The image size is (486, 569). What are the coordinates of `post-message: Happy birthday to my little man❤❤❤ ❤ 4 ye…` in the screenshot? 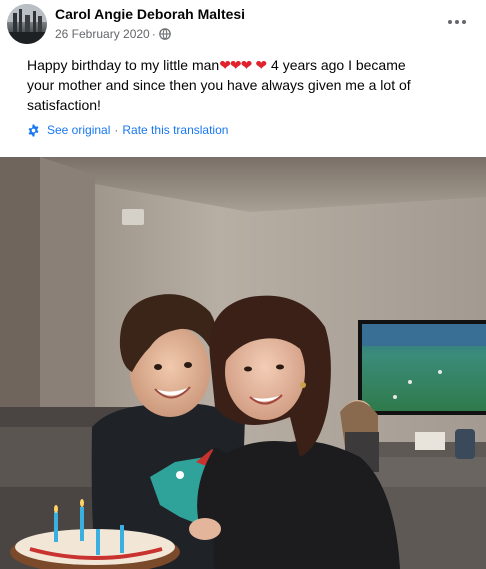 It's located at (249, 85).